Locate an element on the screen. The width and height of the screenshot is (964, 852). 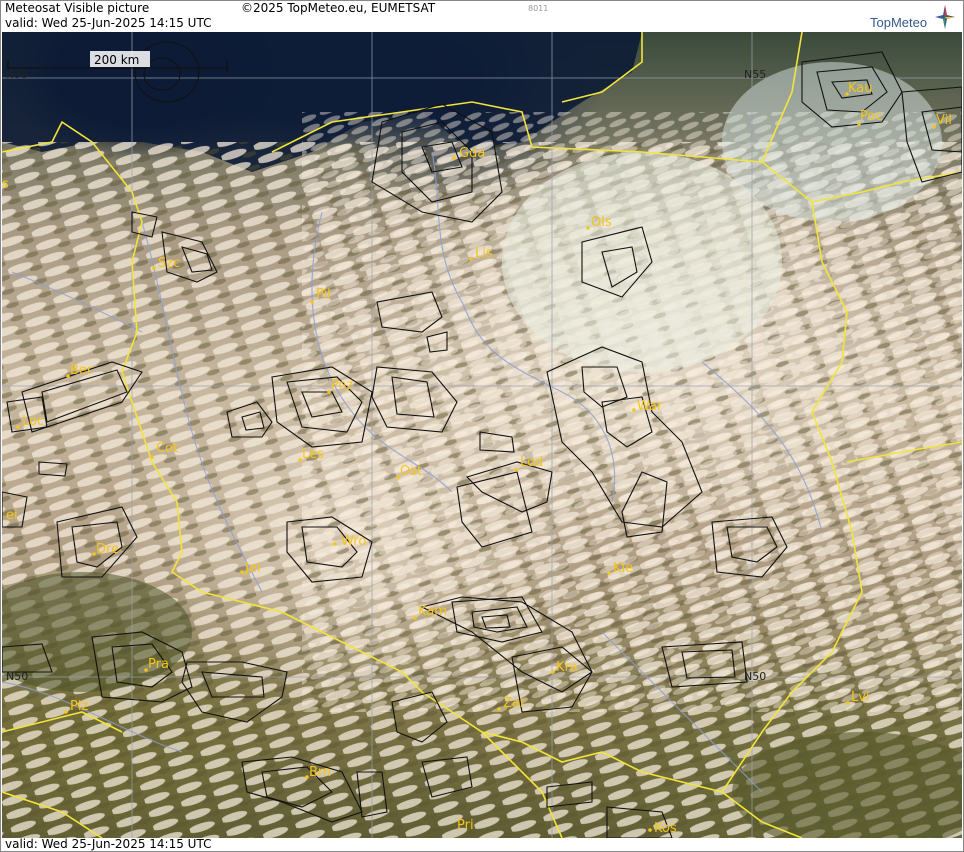
svg-text: Dre is located at coordinates (107, 549).